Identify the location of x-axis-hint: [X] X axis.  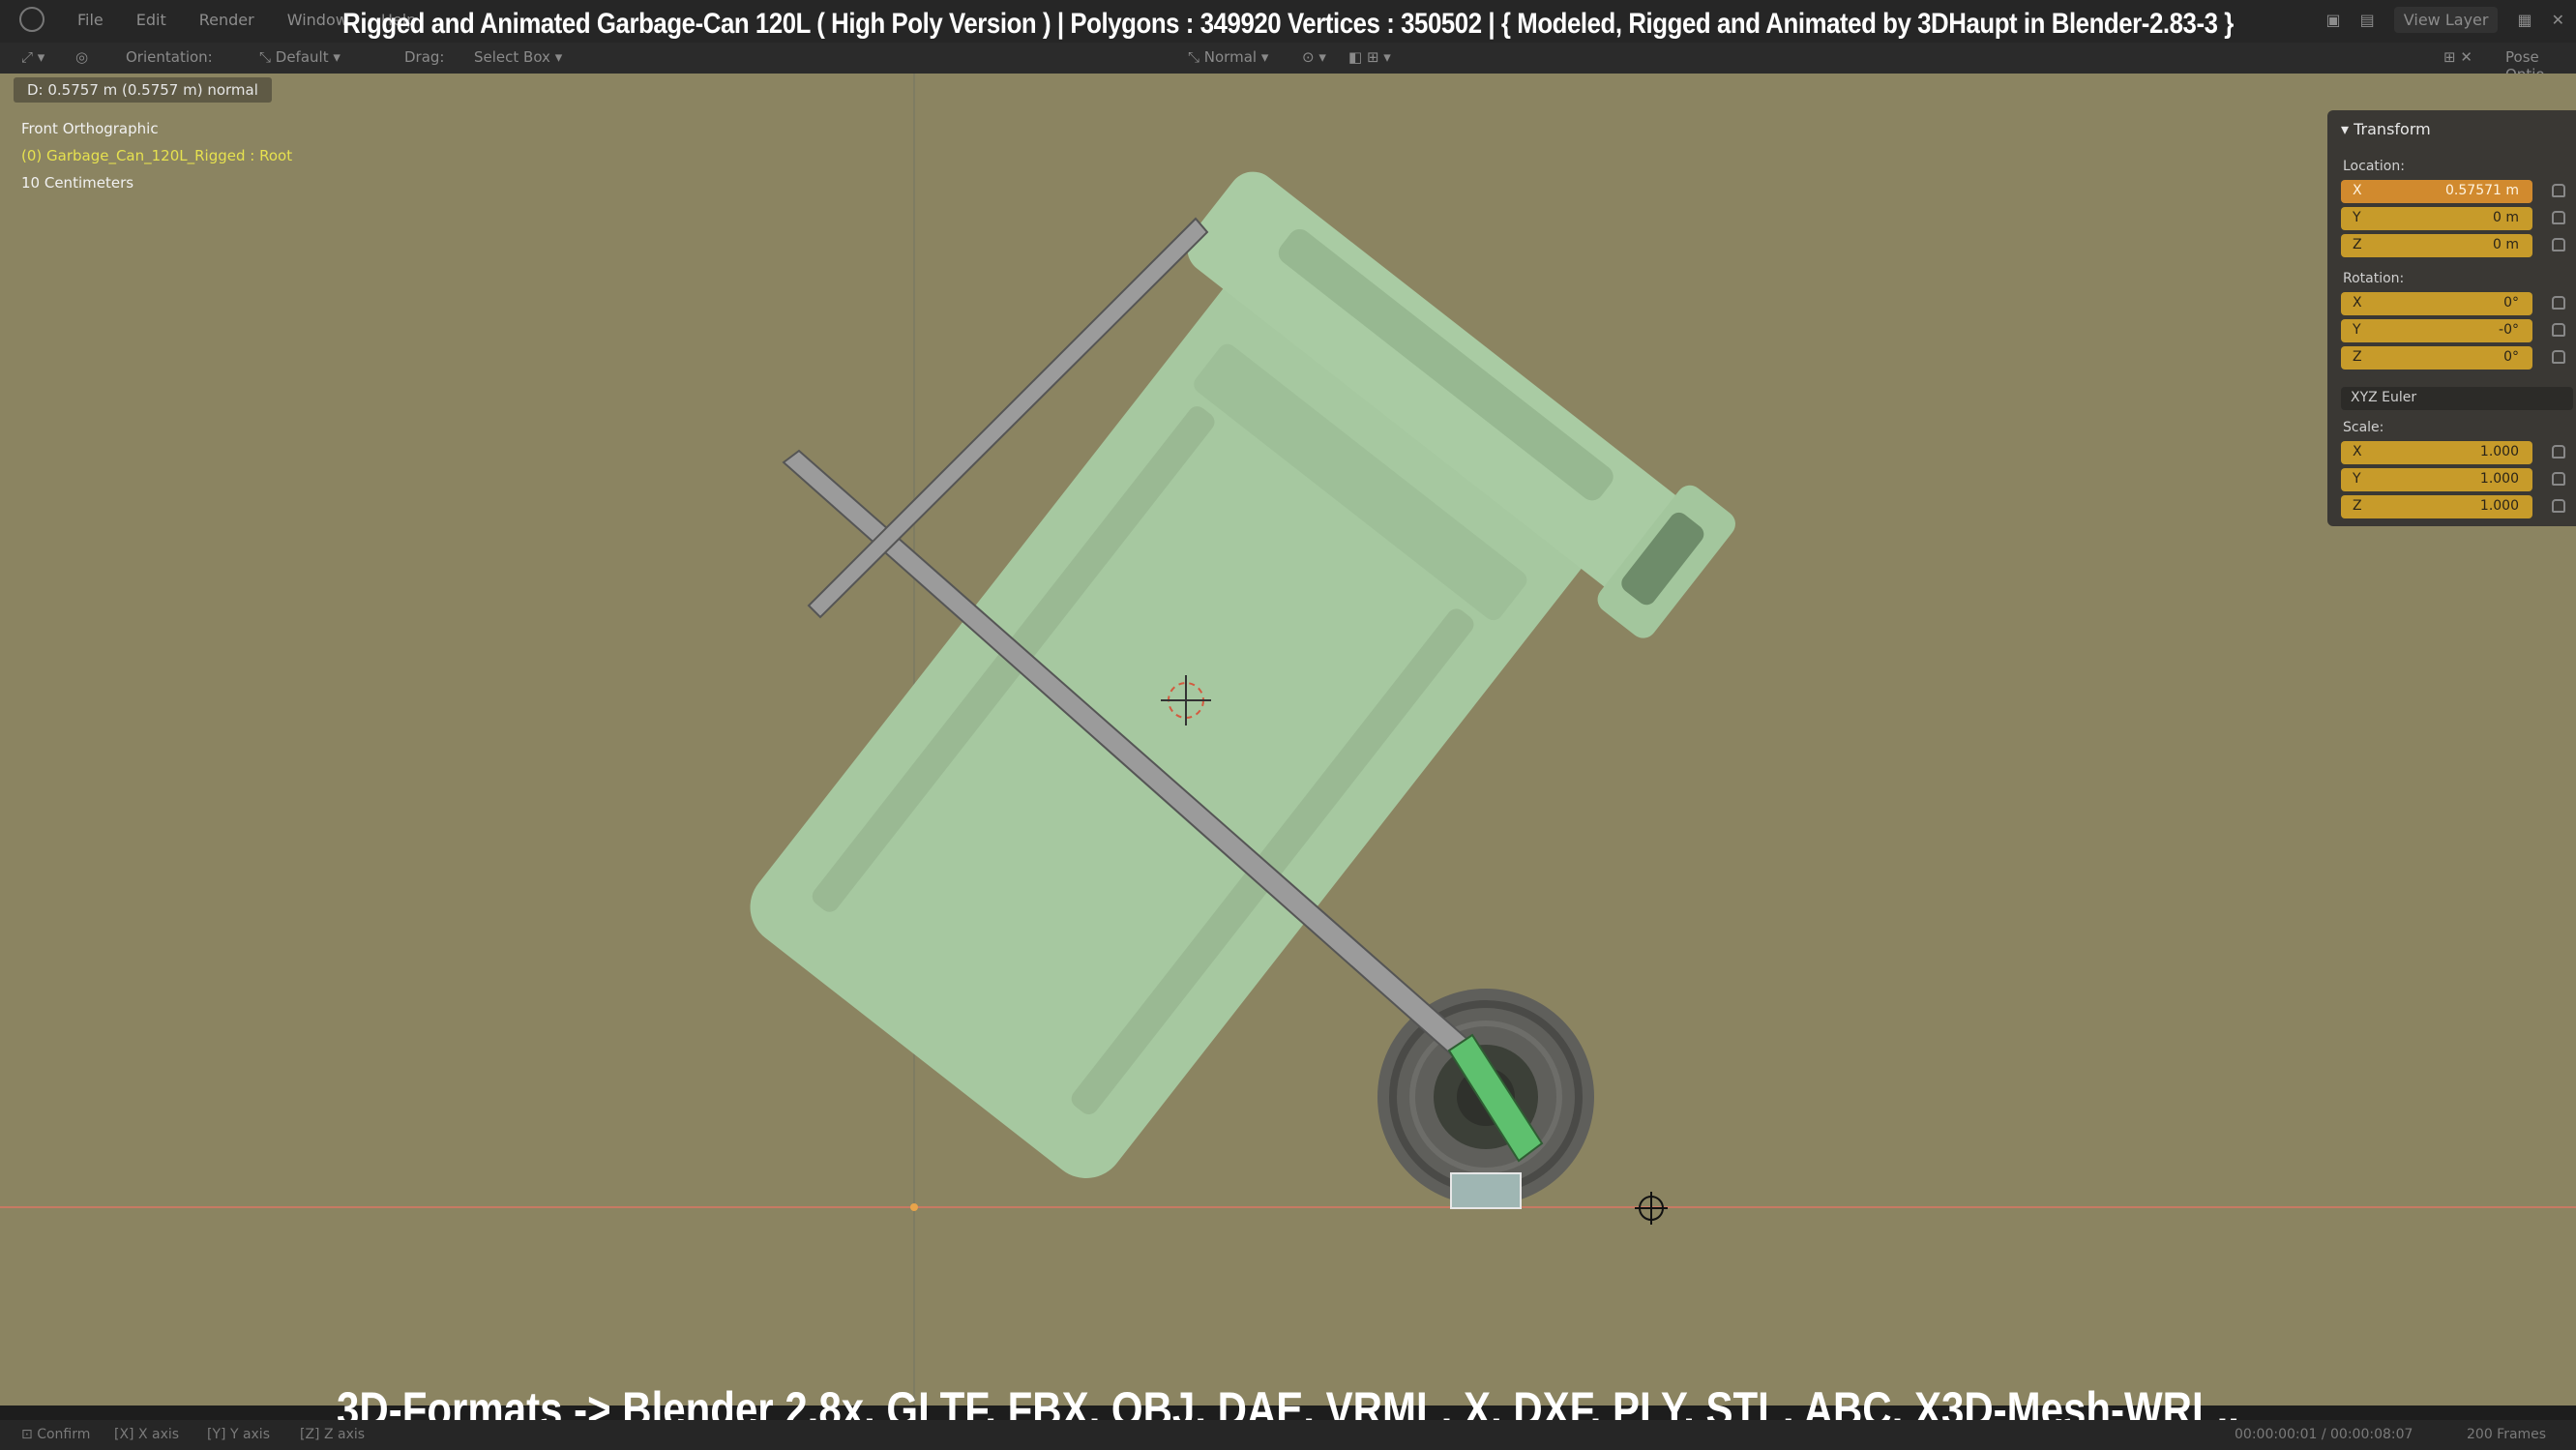
(147, 1434).